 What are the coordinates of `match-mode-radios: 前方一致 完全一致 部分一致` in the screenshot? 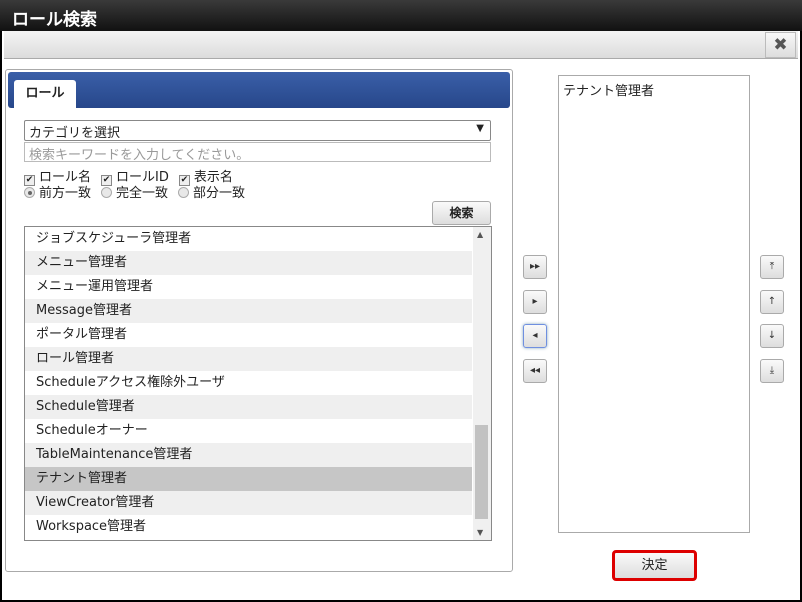 It's located at (134, 191).